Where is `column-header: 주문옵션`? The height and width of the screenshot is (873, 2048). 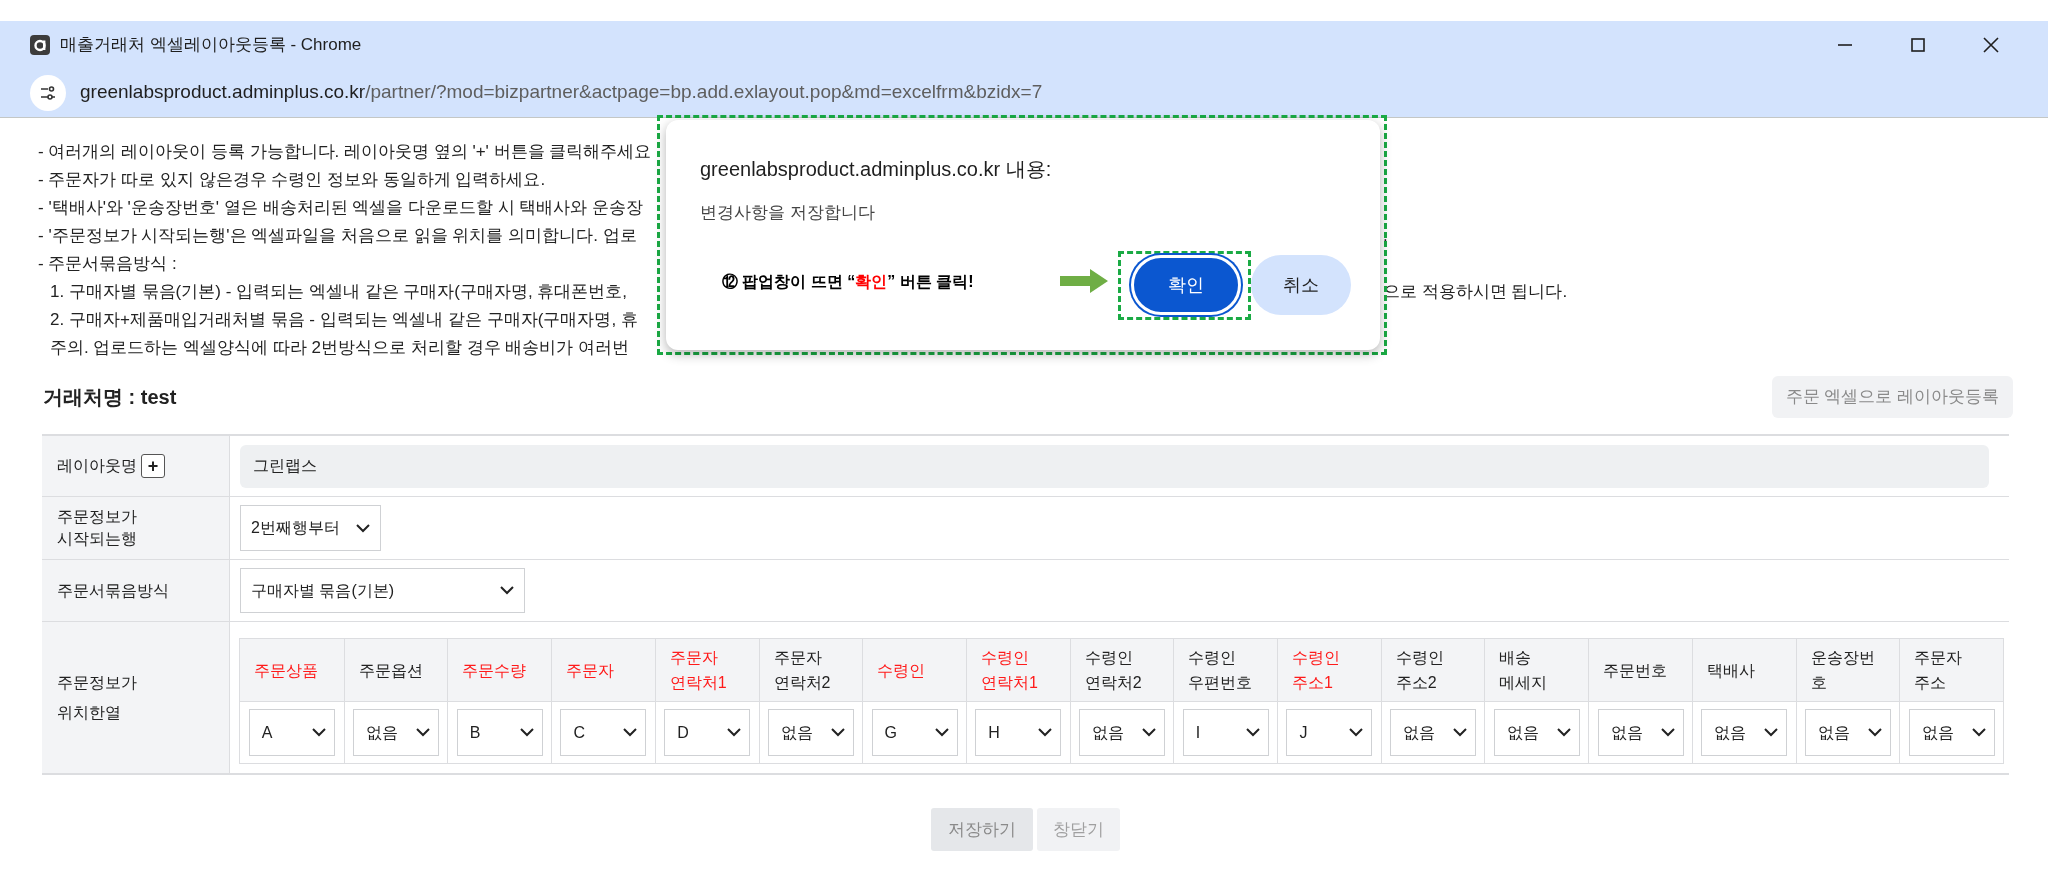 column-header: 주문옵션 is located at coordinates (390, 670).